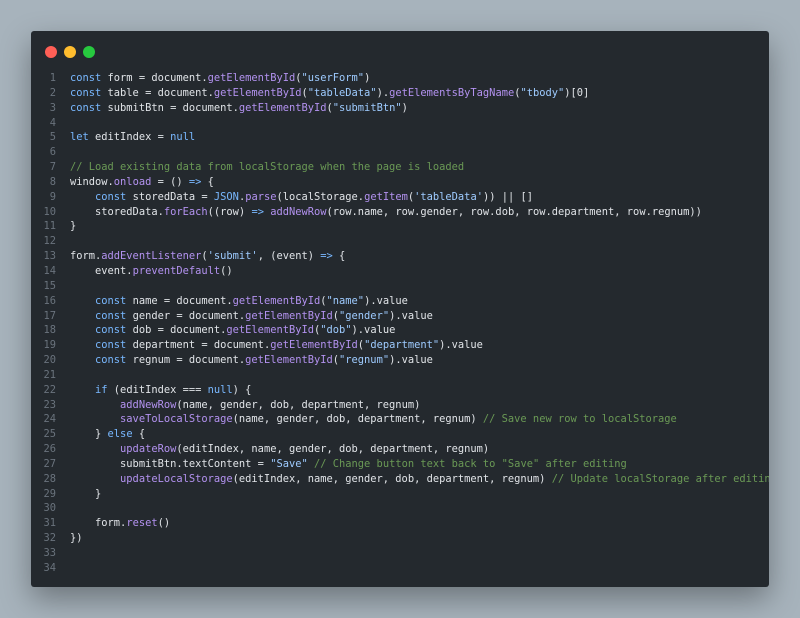 The height and width of the screenshot is (618, 800). Describe the element at coordinates (49, 285) in the screenshot. I see `line-number: 15` at that location.